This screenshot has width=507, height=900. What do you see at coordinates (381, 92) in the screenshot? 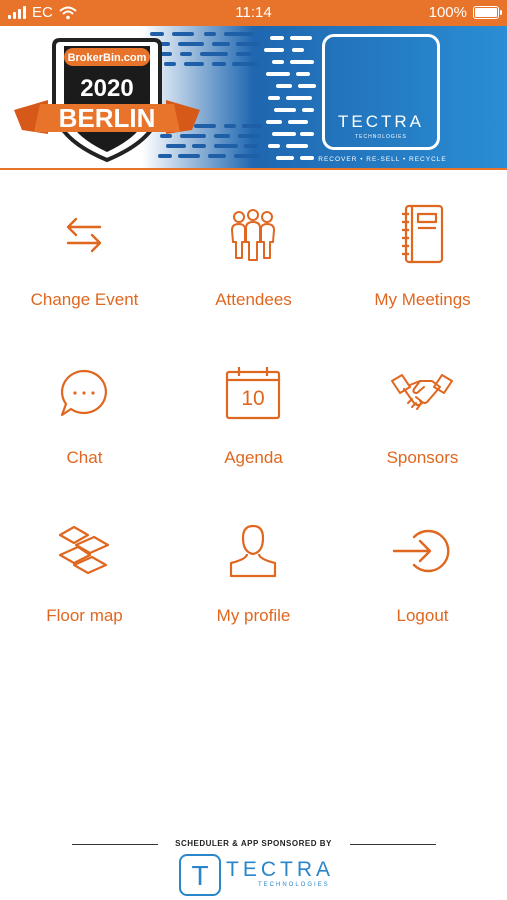
I see `tectra-logo-frame` at bounding box center [381, 92].